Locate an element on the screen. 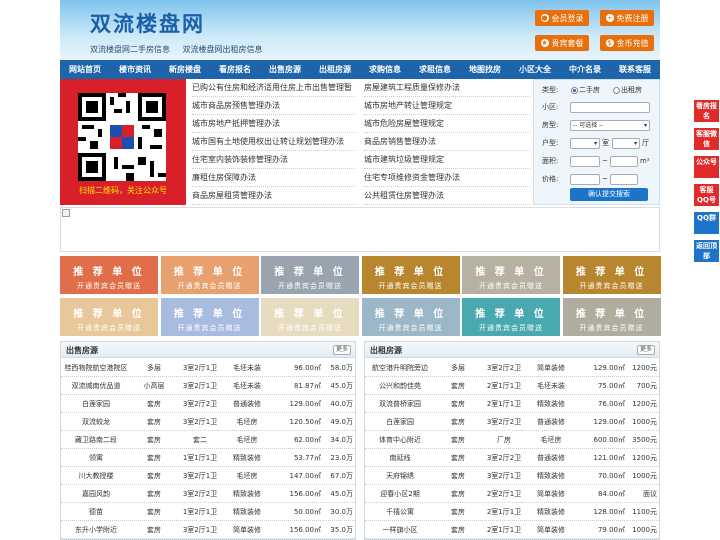 The height and width of the screenshot is (540, 720). table-row: 嘉园风韵 套房 3室2厅2卫 精致装修 156.00㎡ 45.0万 is located at coordinates (208, 494).